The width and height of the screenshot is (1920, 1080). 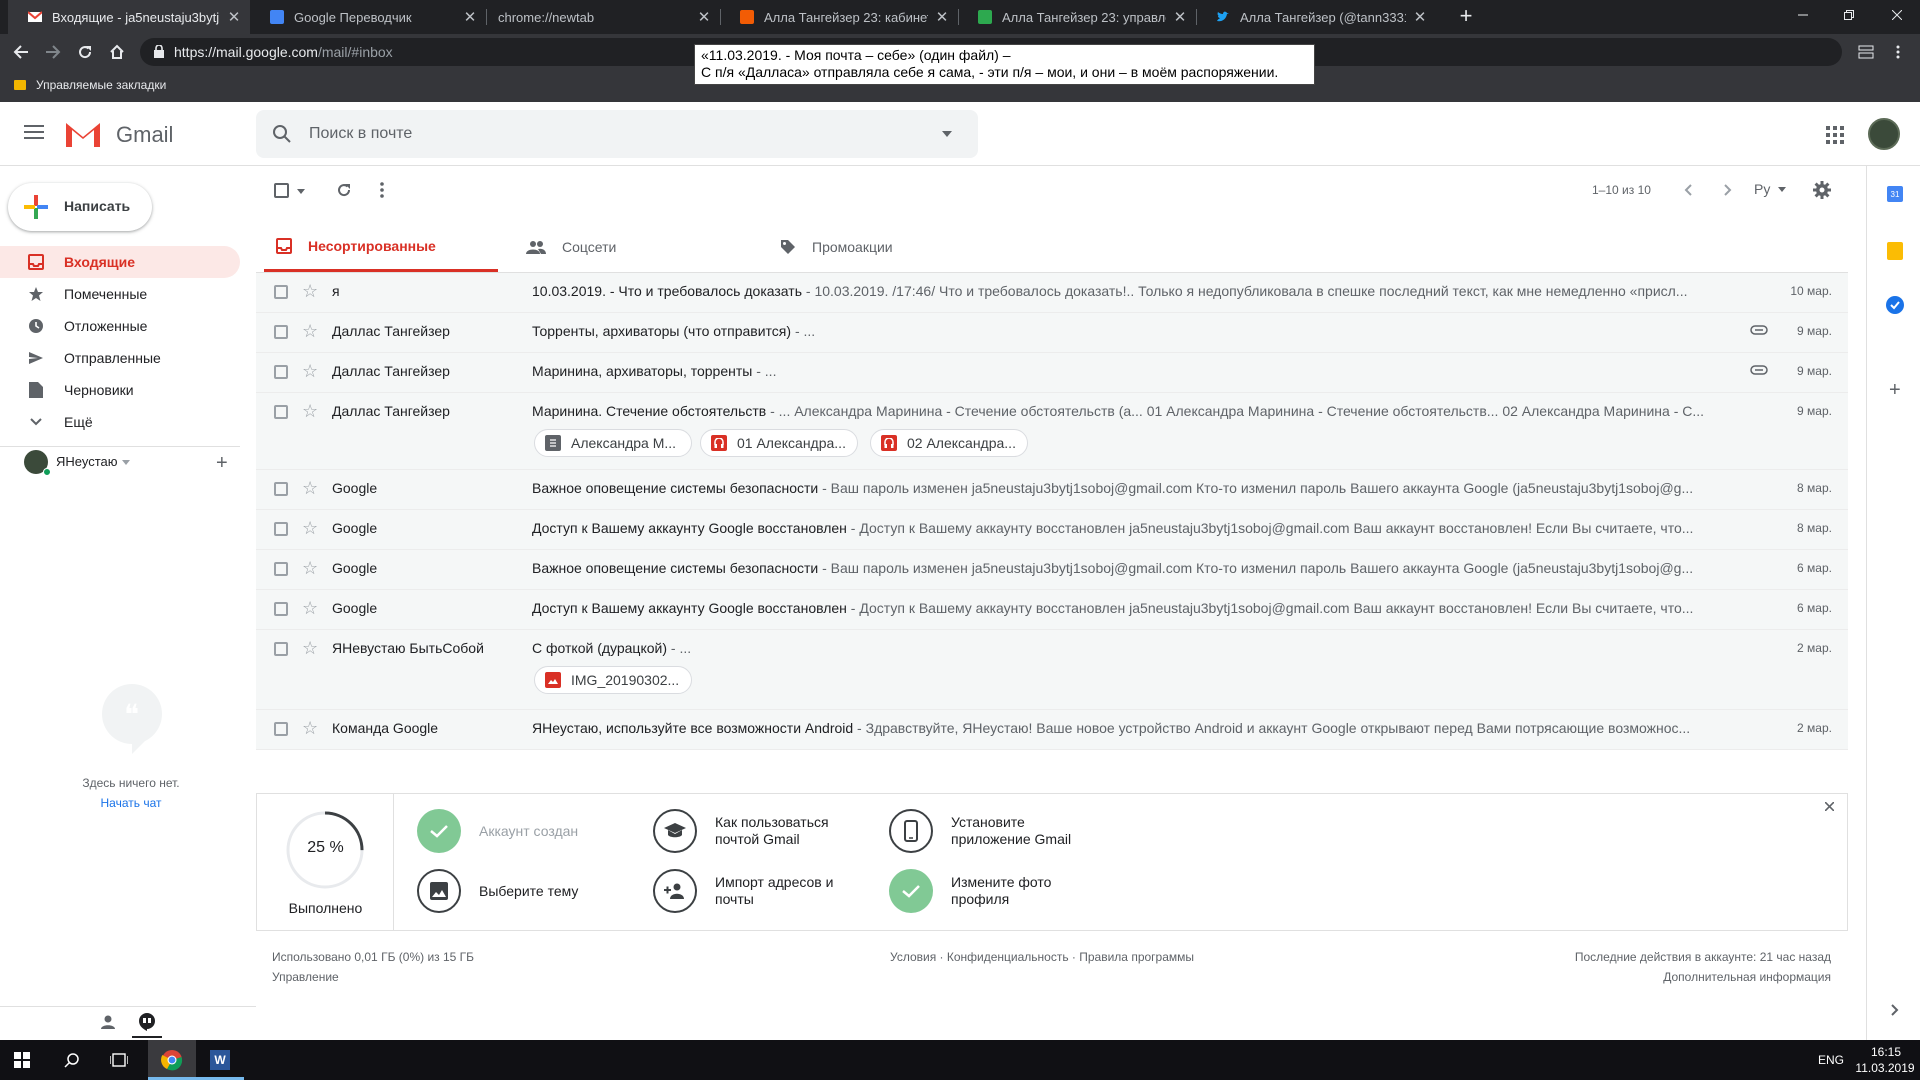 I want to click on extension-icon, so click(x=1866, y=52).